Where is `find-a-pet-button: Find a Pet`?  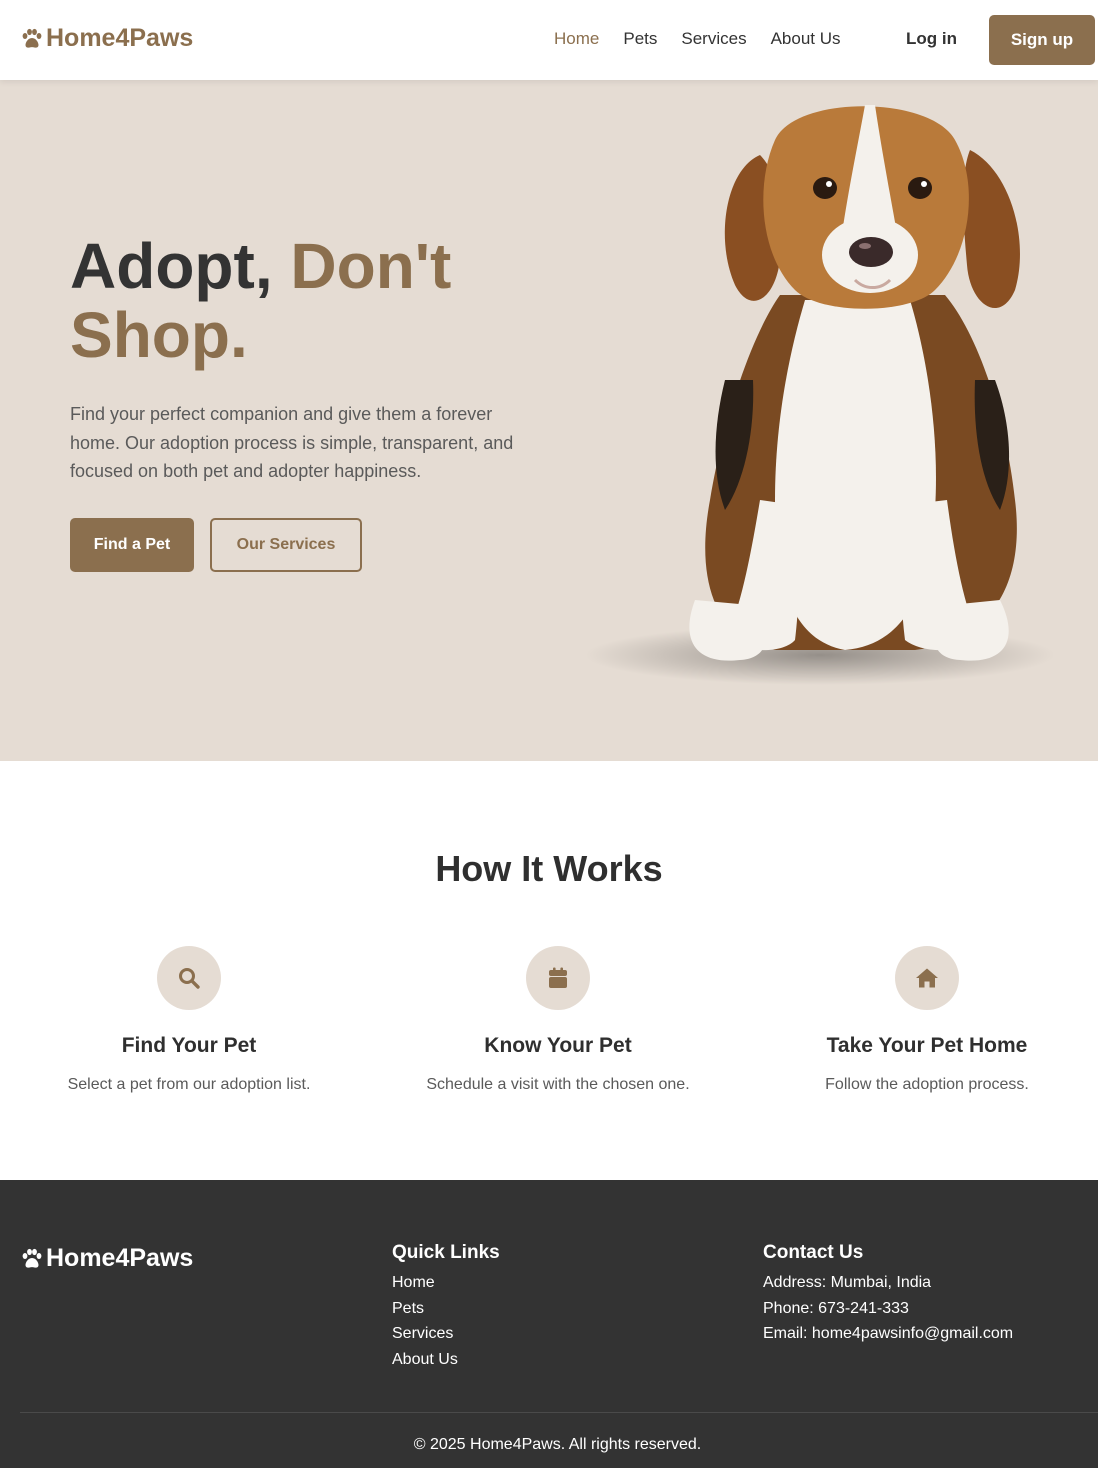 find-a-pet-button: Find a Pet is located at coordinates (132, 545).